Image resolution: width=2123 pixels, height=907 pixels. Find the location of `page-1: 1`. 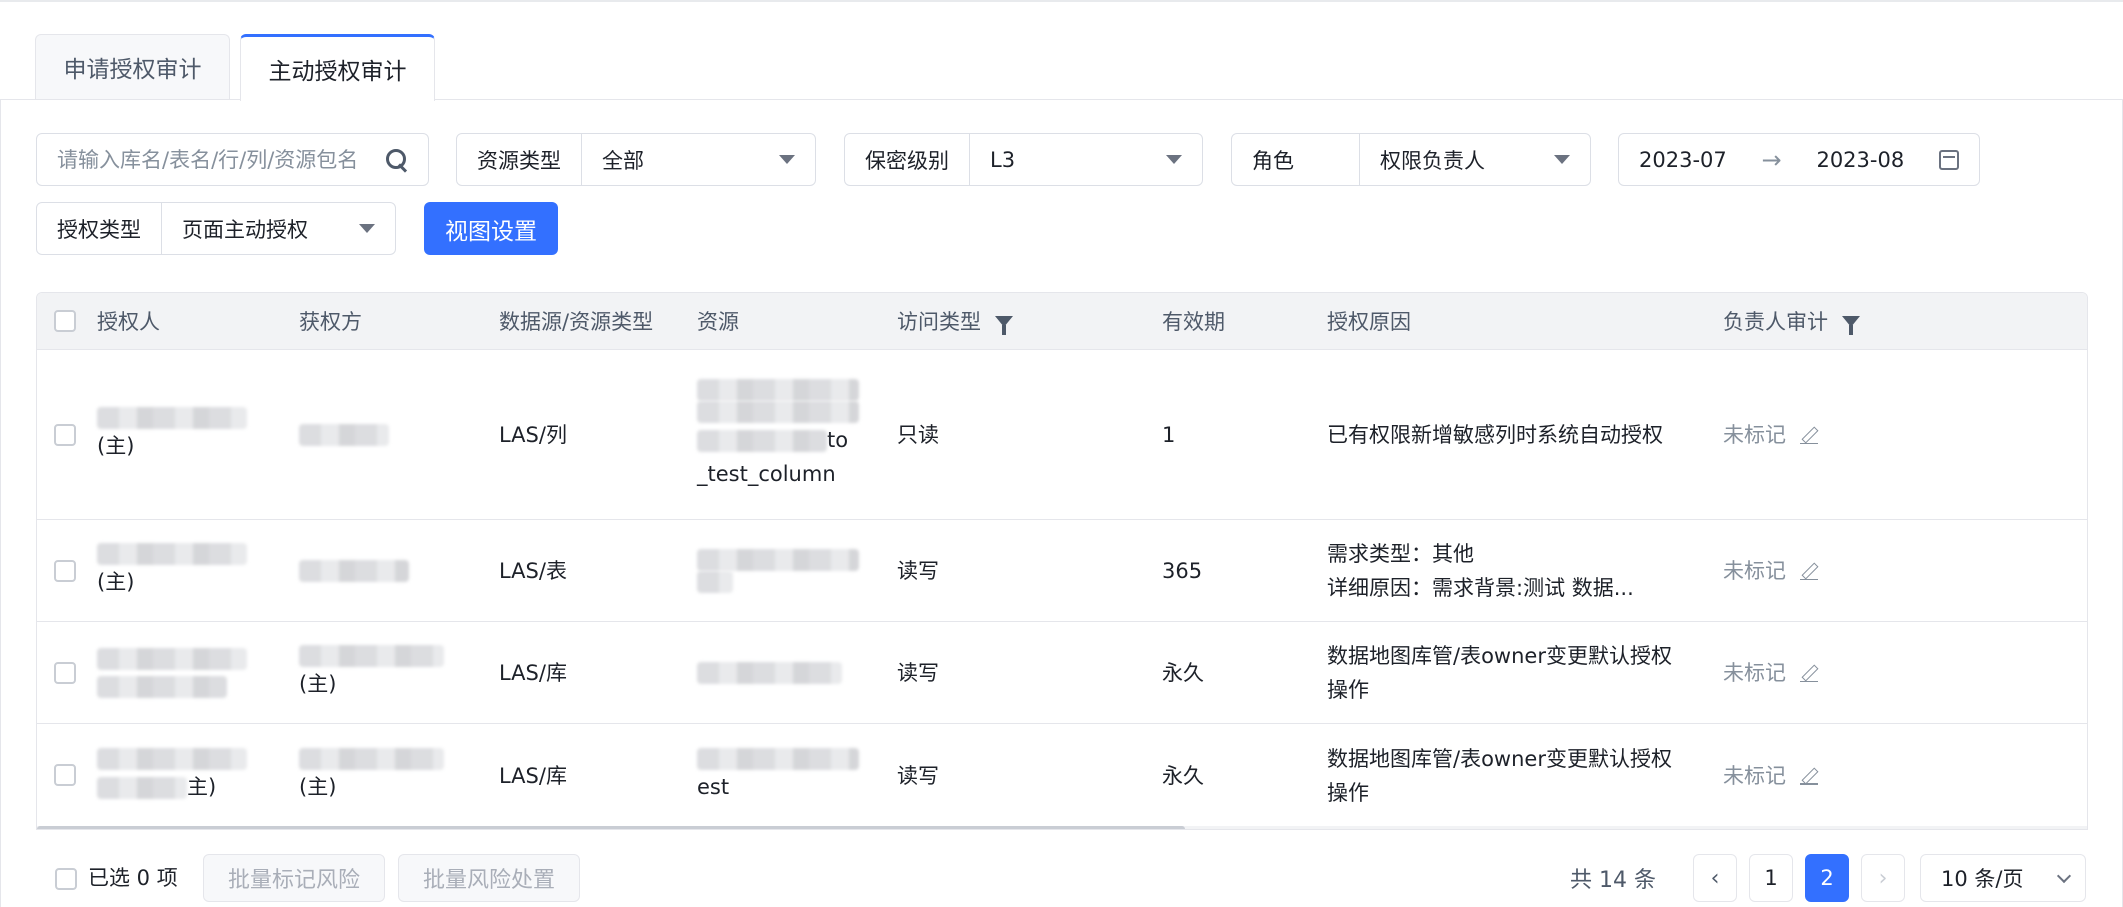

page-1: 1 is located at coordinates (1771, 878).